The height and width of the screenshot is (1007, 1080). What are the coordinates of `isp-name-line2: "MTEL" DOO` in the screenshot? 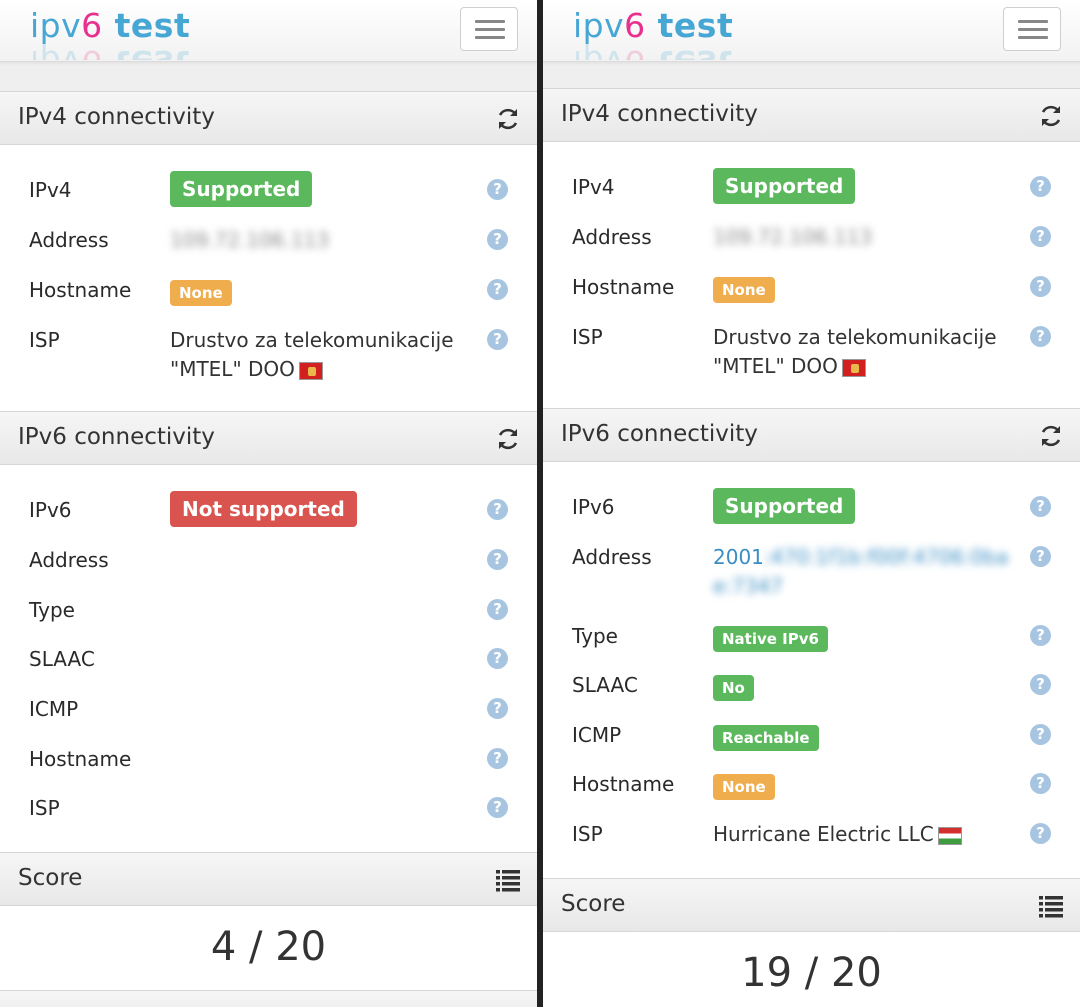 It's located at (775, 366).